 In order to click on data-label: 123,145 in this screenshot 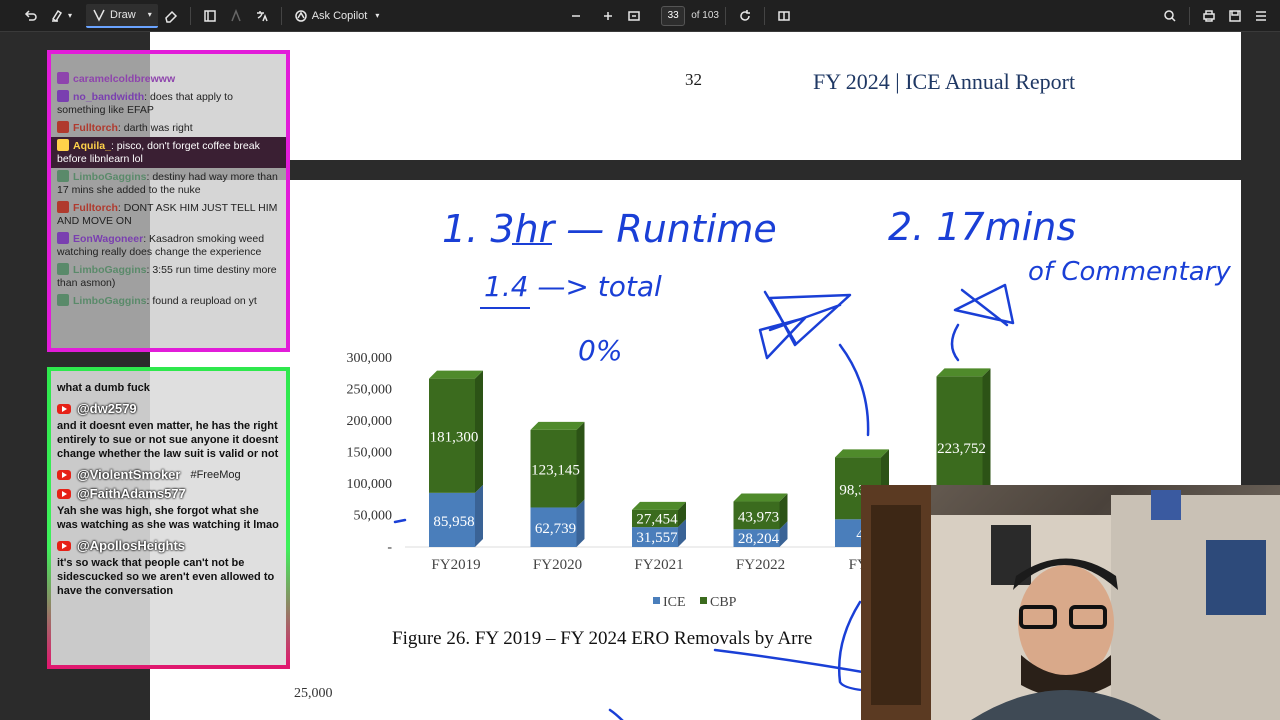, I will do `click(555, 471)`.